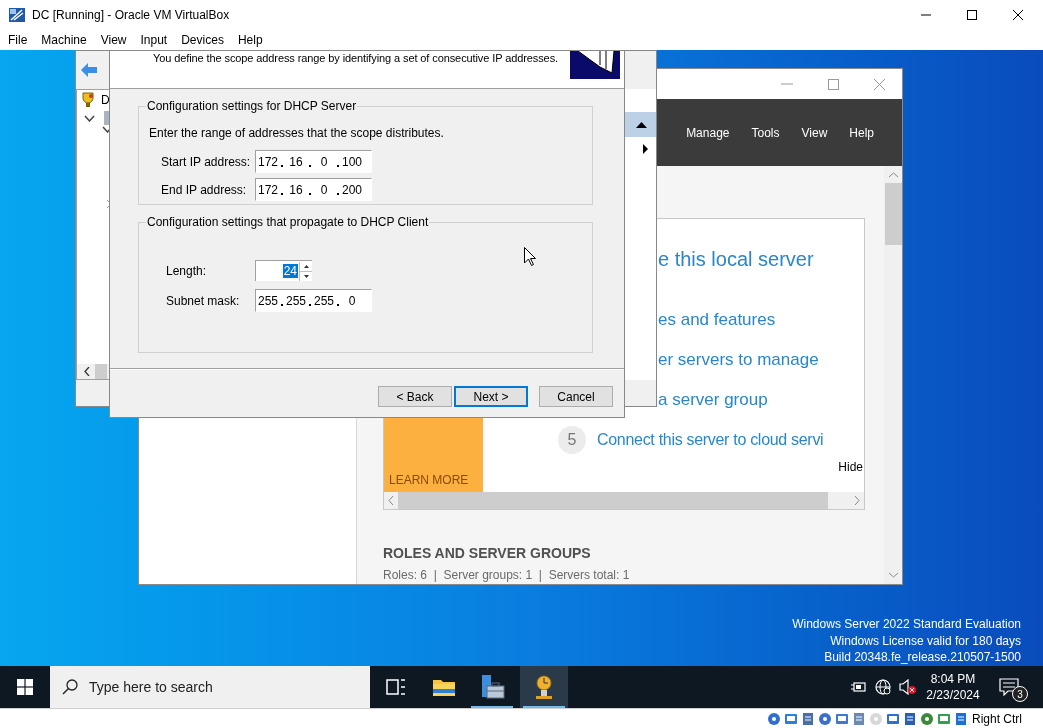  I want to click on spin-up-icon, so click(306, 266).